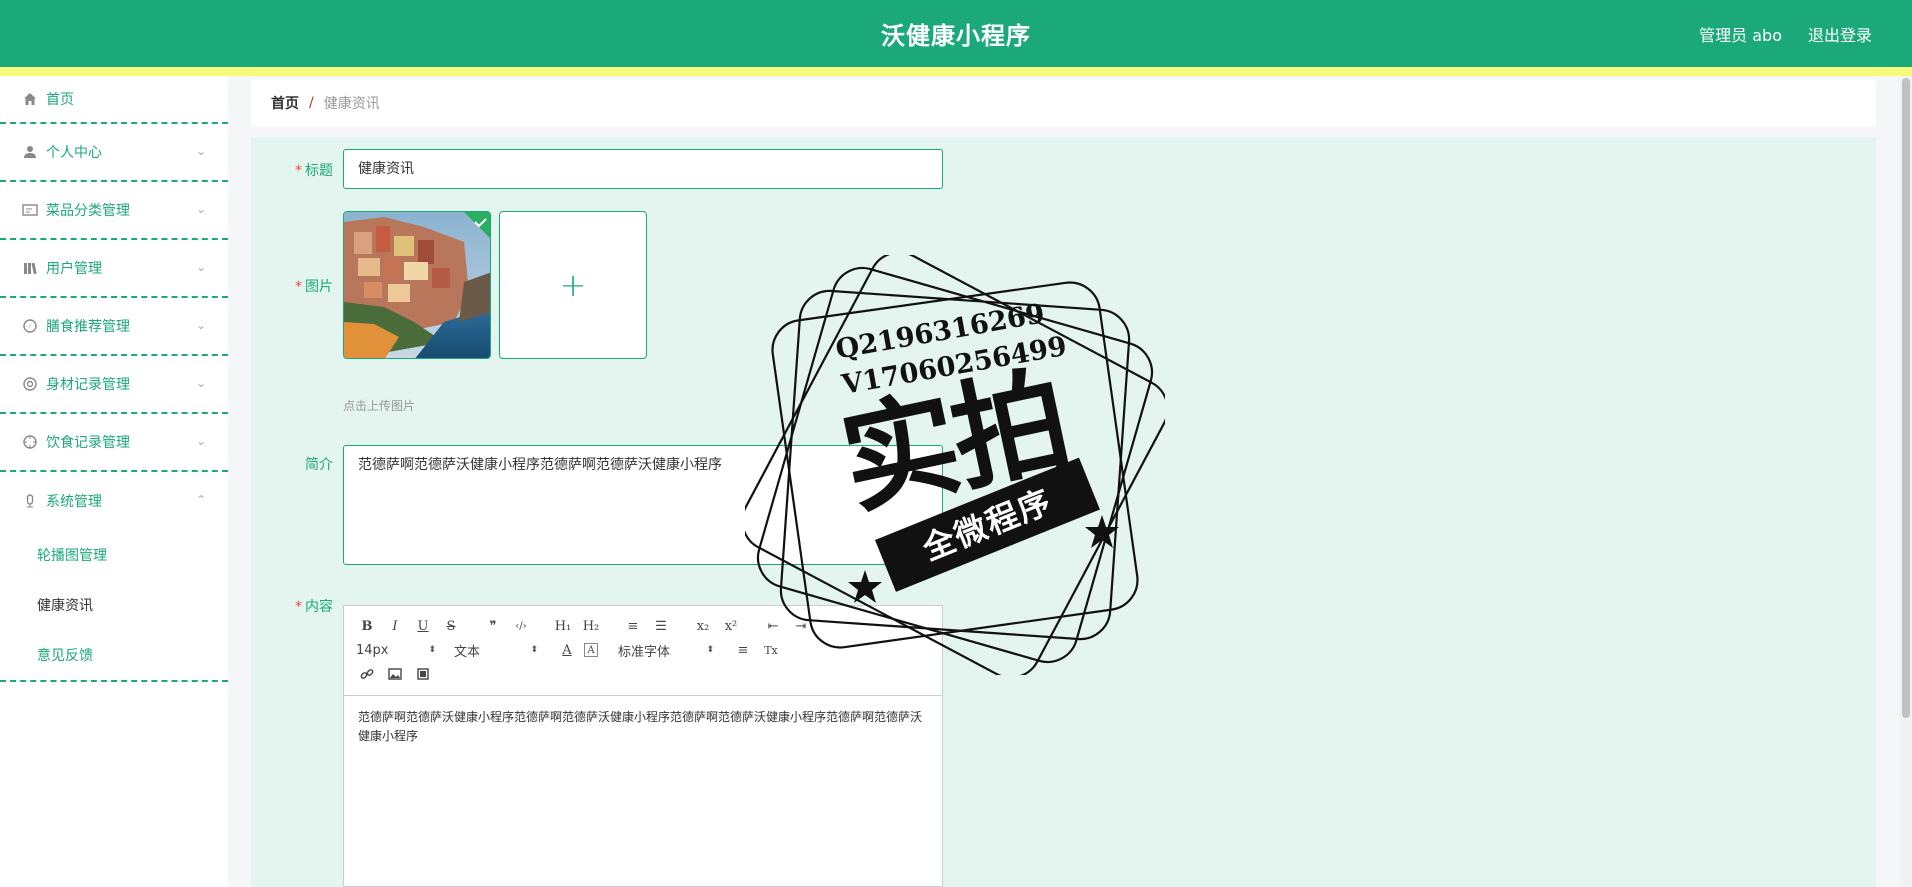  Describe the element at coordinates (773, 626) in the screenshot. I see `outdent-button: ⇤` at that location.